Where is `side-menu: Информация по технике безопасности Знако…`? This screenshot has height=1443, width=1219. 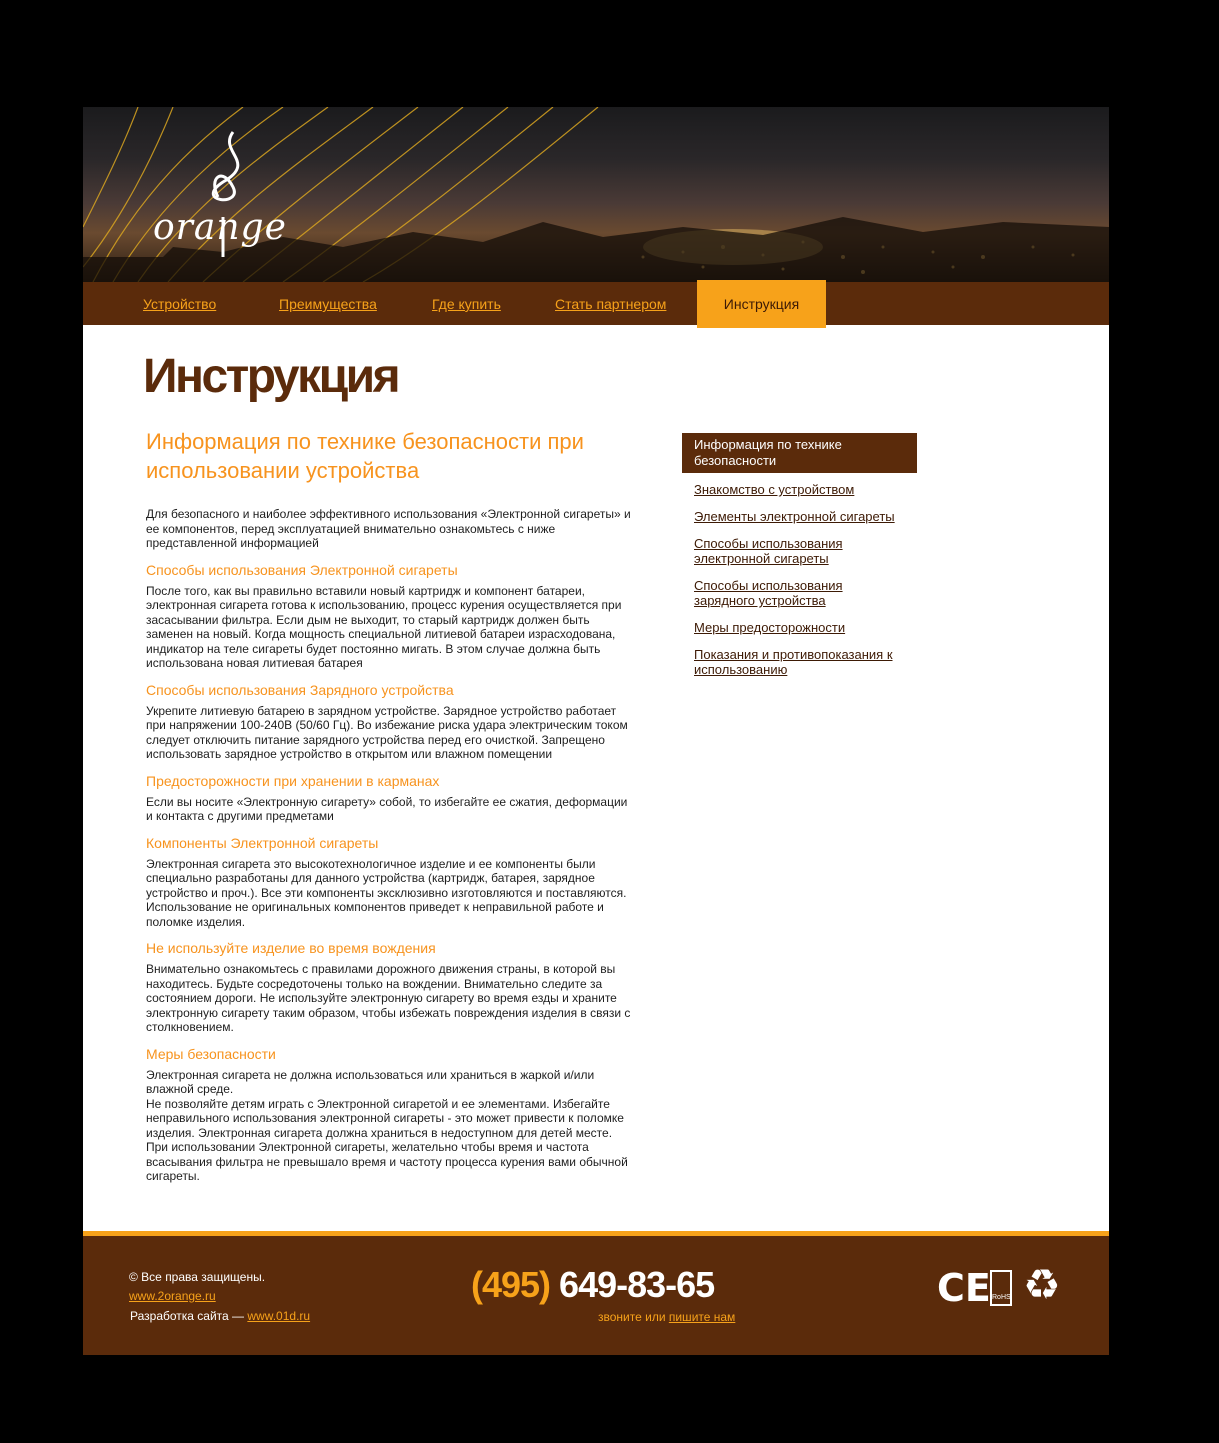
side-menu: Информация по технике безопасности Знако… is located at coordinates (799, 555).